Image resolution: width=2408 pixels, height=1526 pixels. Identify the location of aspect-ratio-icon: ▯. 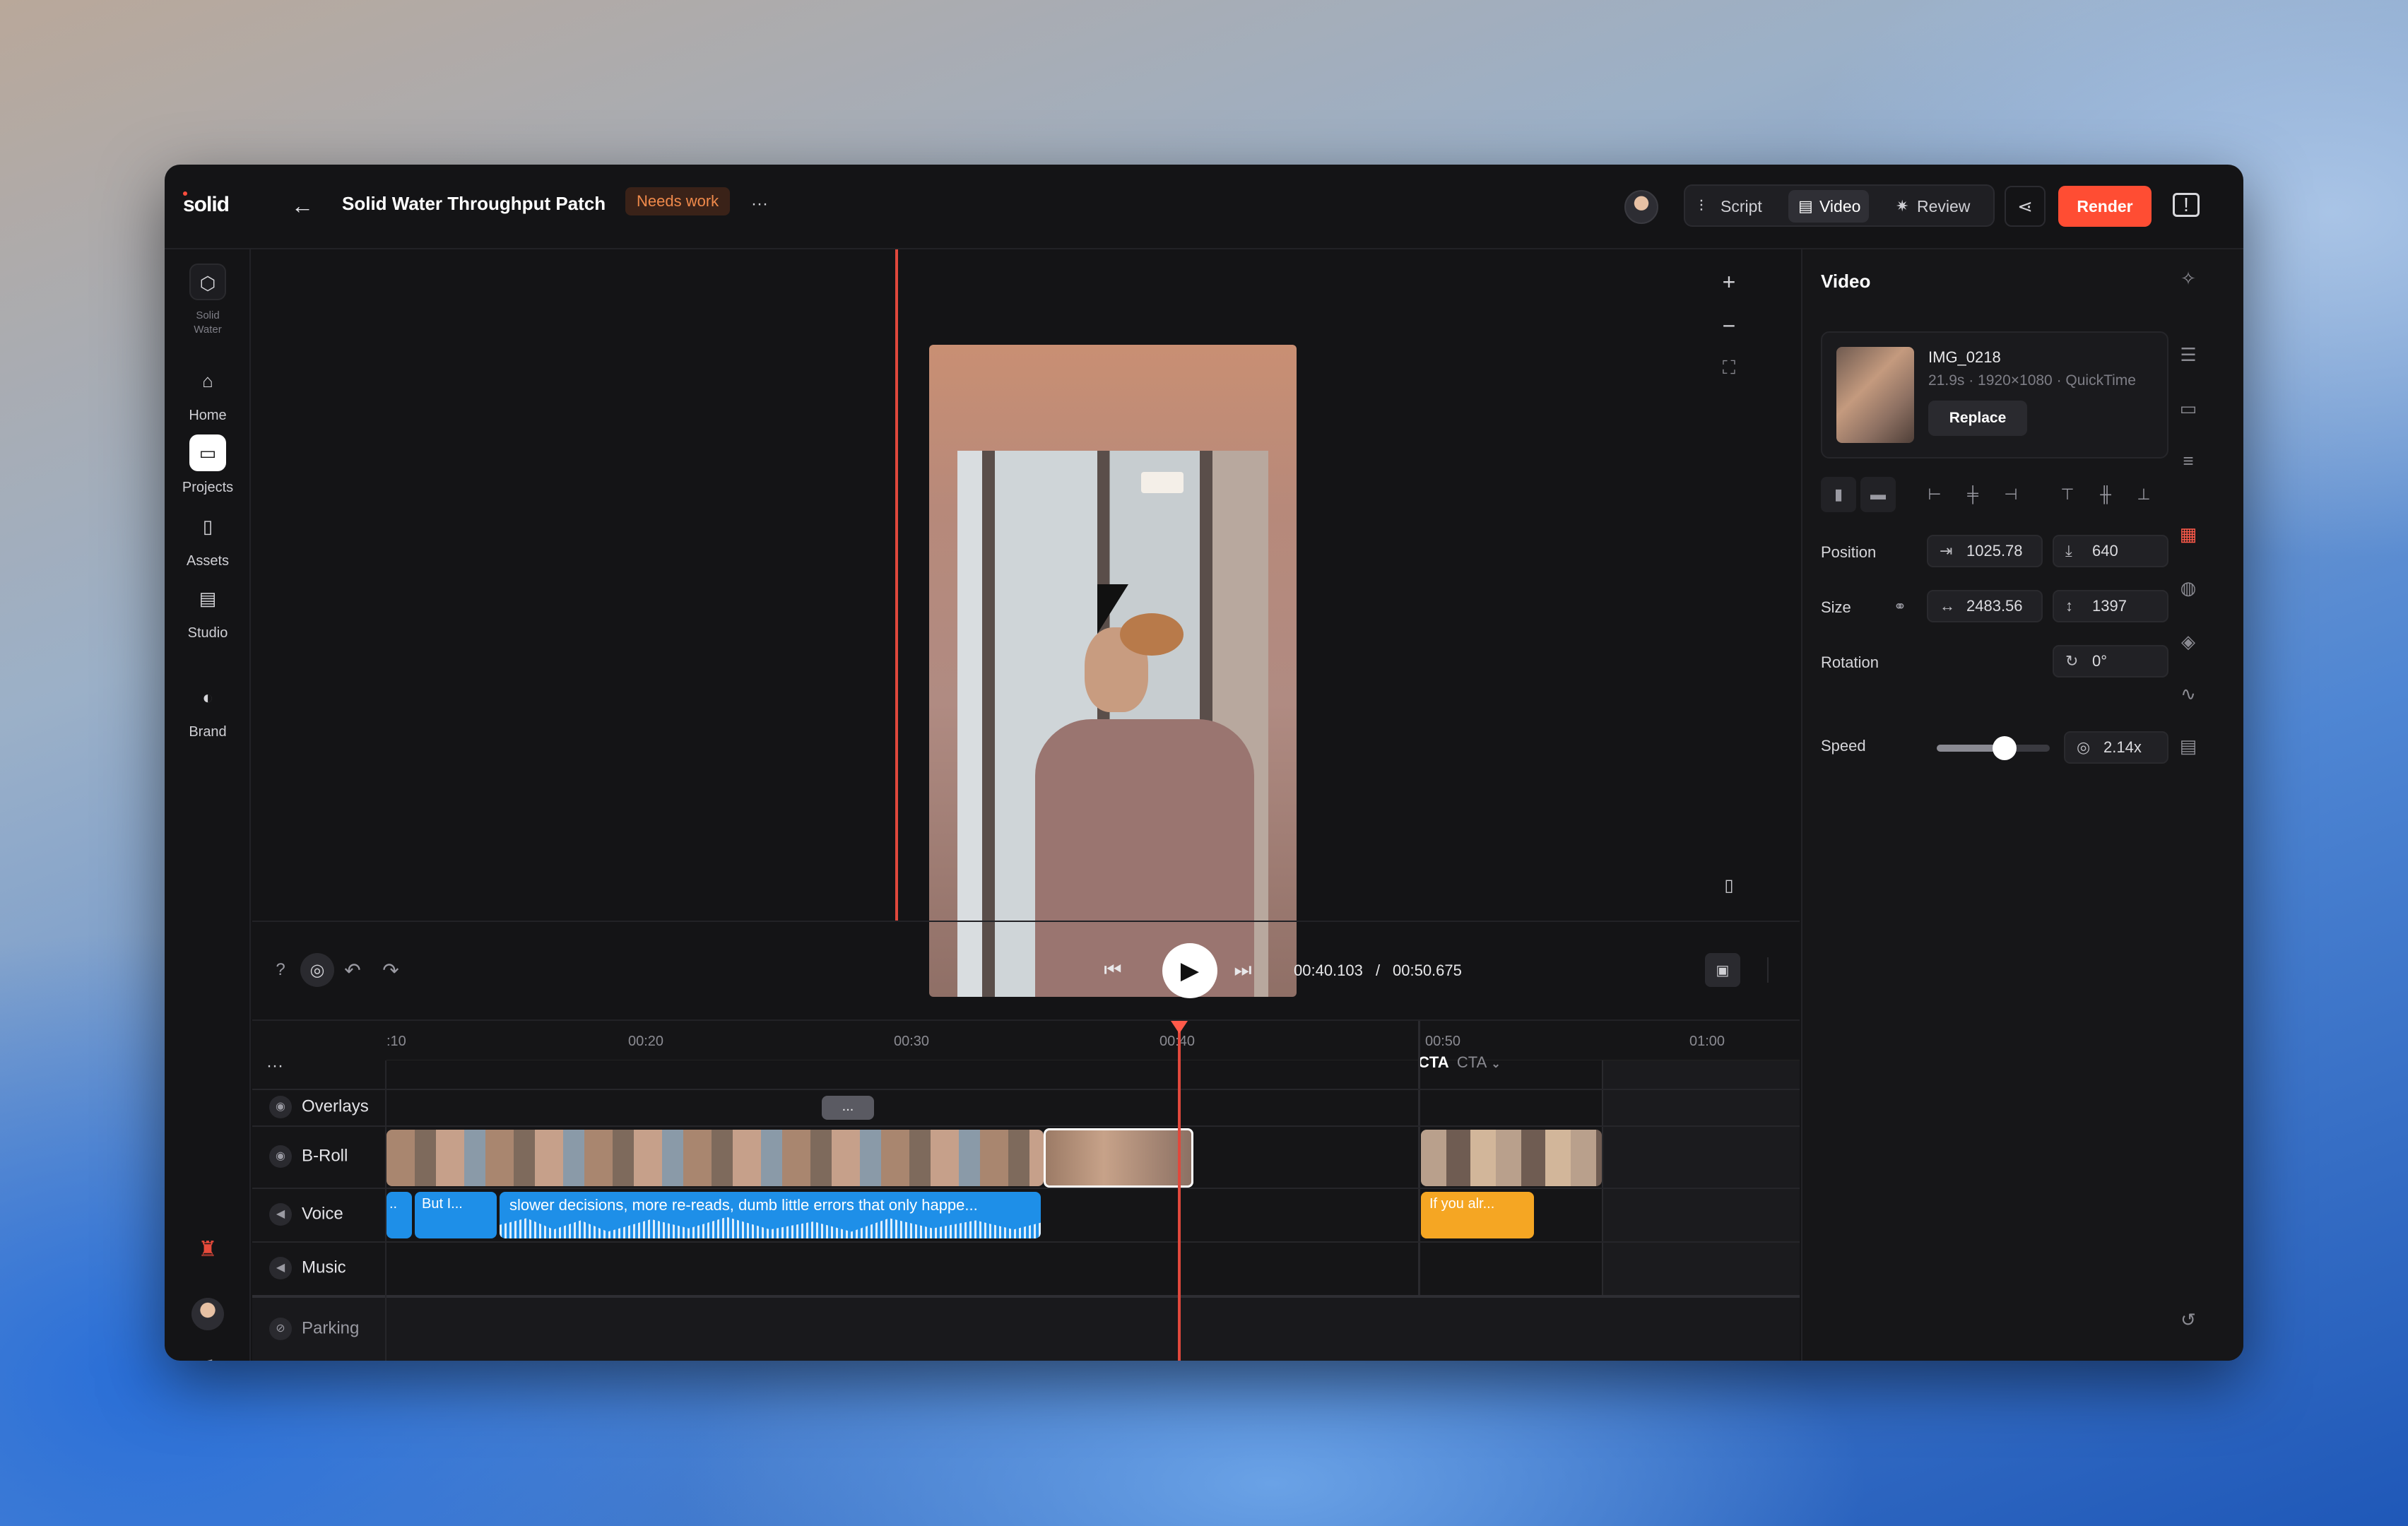
(1729, 885).